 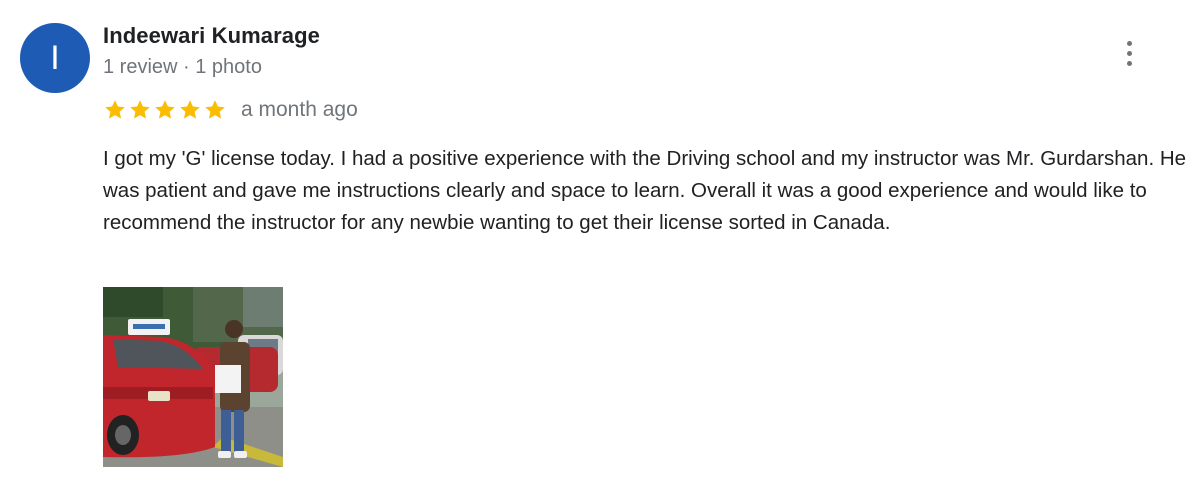 I want to click on more-vert-icon, so click(x=1129, y=53).